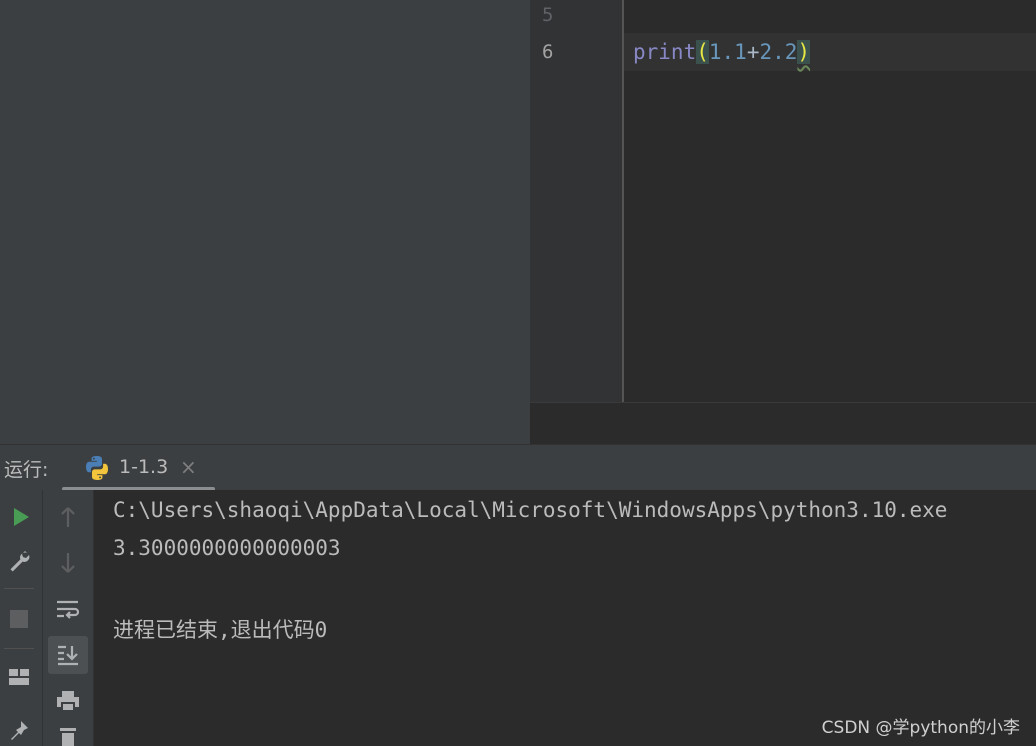 Image resolution: width=1036 pixels, height=746 pixels. What do you see at coordinates (920, 728) in the screenshot?
I see `watermark: CSDN @学python的小李` at bounding box center [920, 728].